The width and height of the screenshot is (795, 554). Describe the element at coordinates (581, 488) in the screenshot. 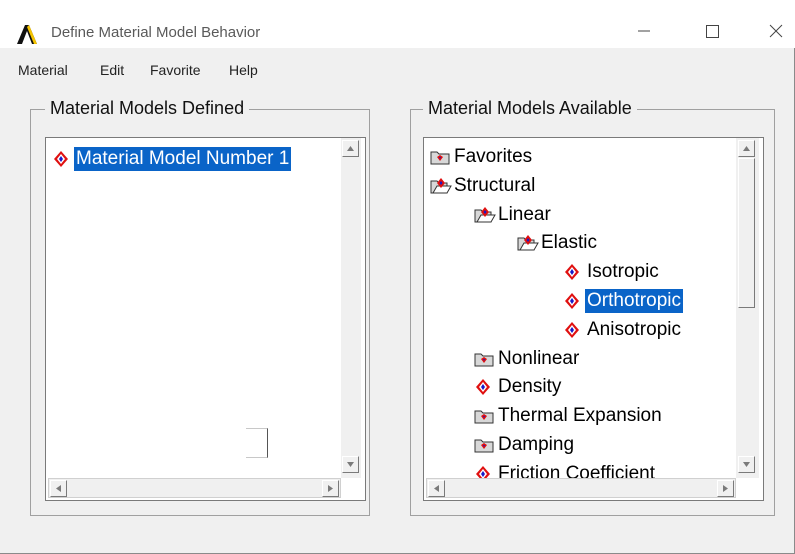

I see `available-hscrollbar` at that location.